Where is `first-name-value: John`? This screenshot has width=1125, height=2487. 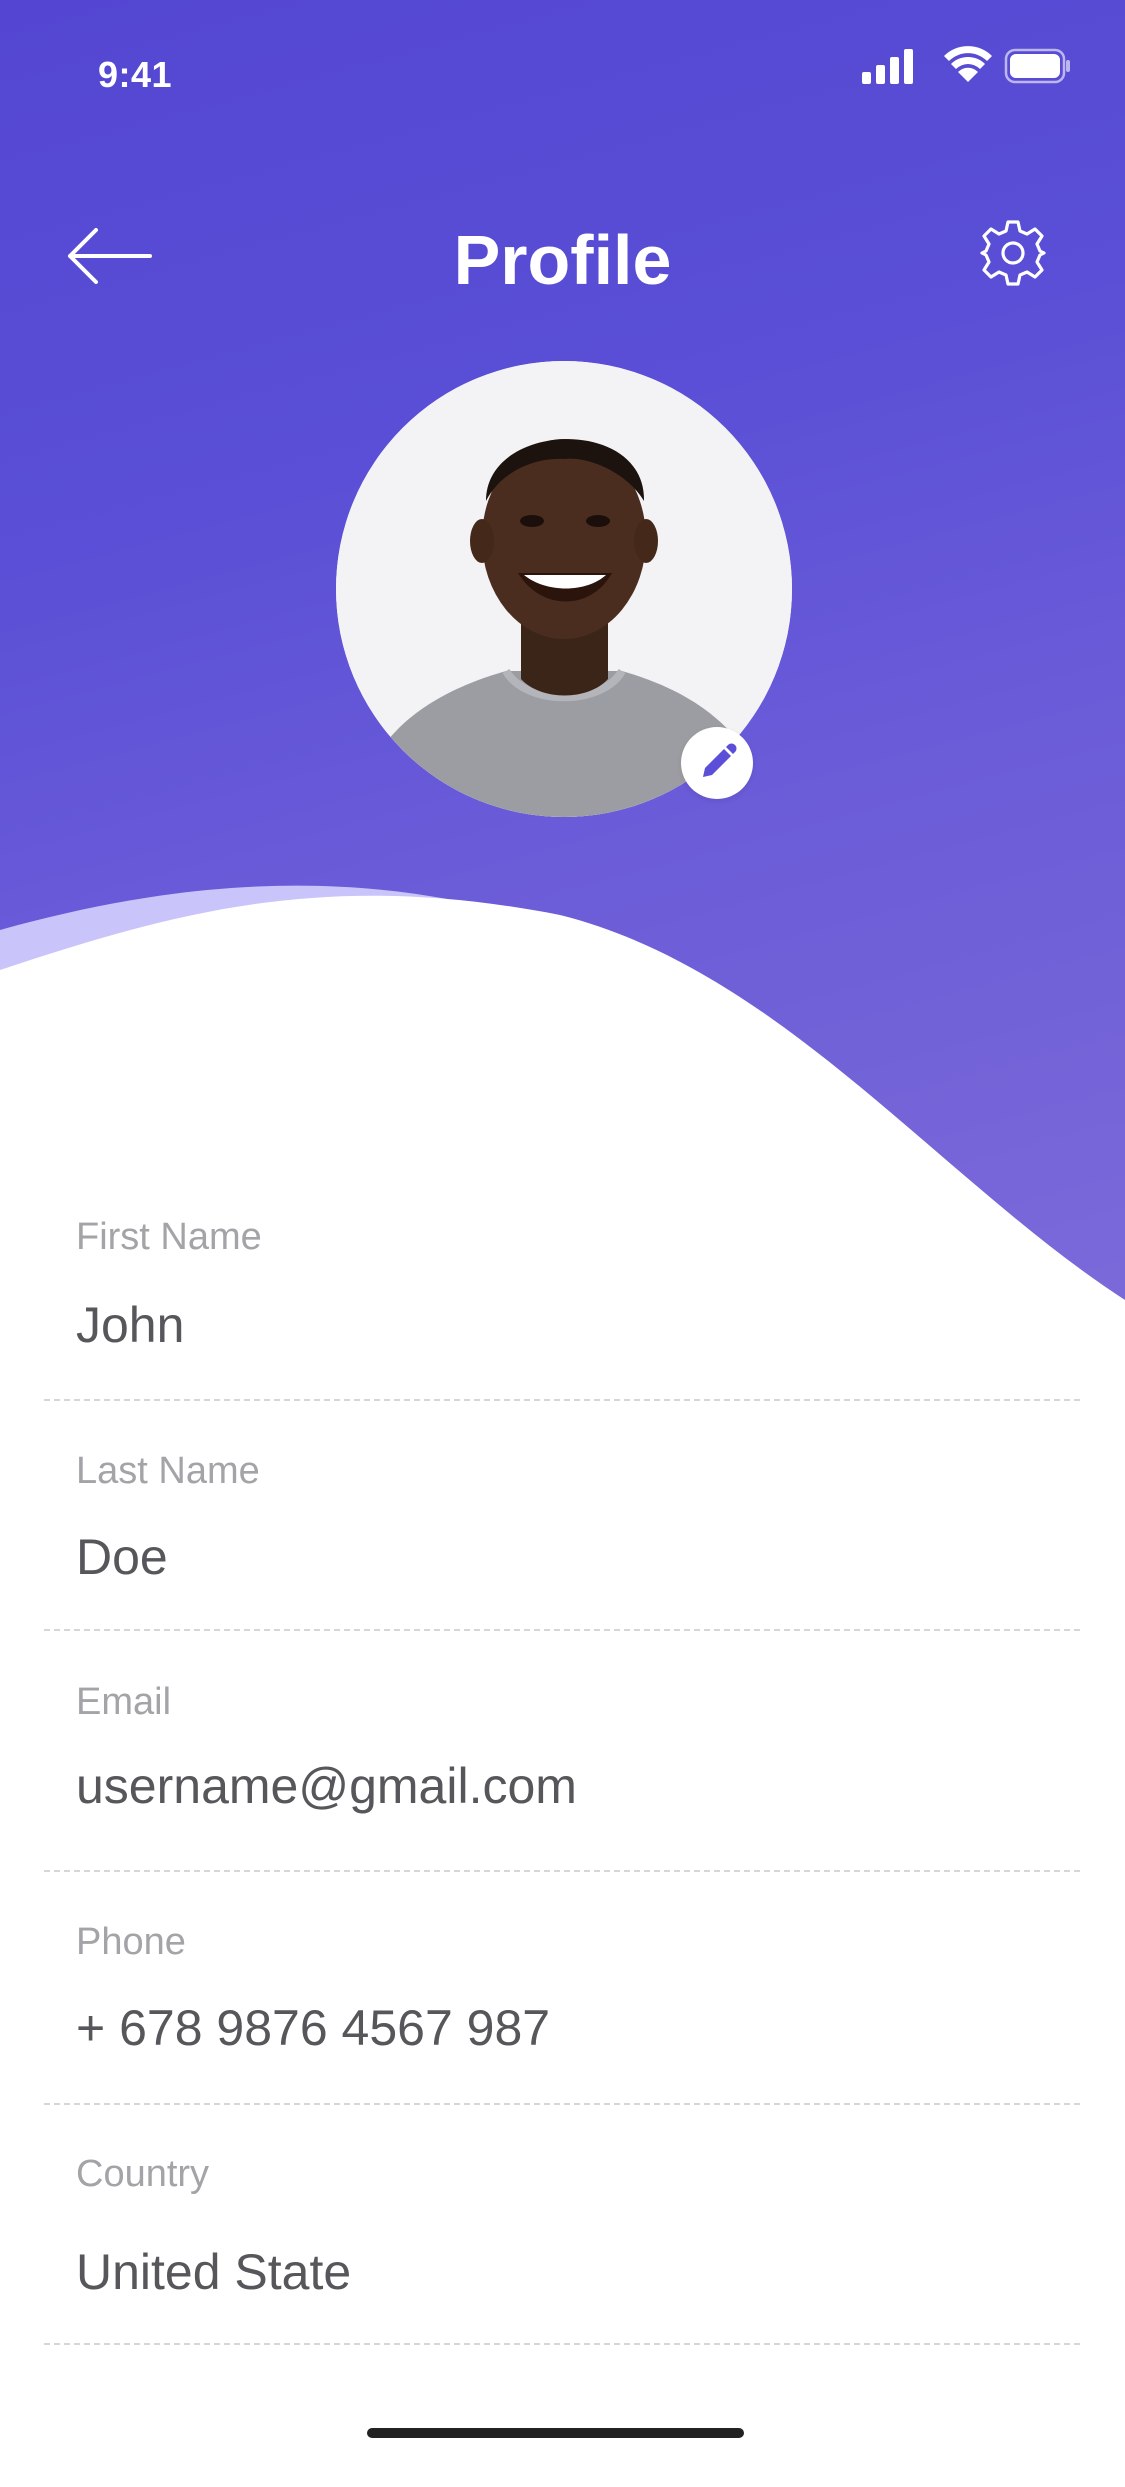 first-name-value: John is located at coordinates (130, 1325).